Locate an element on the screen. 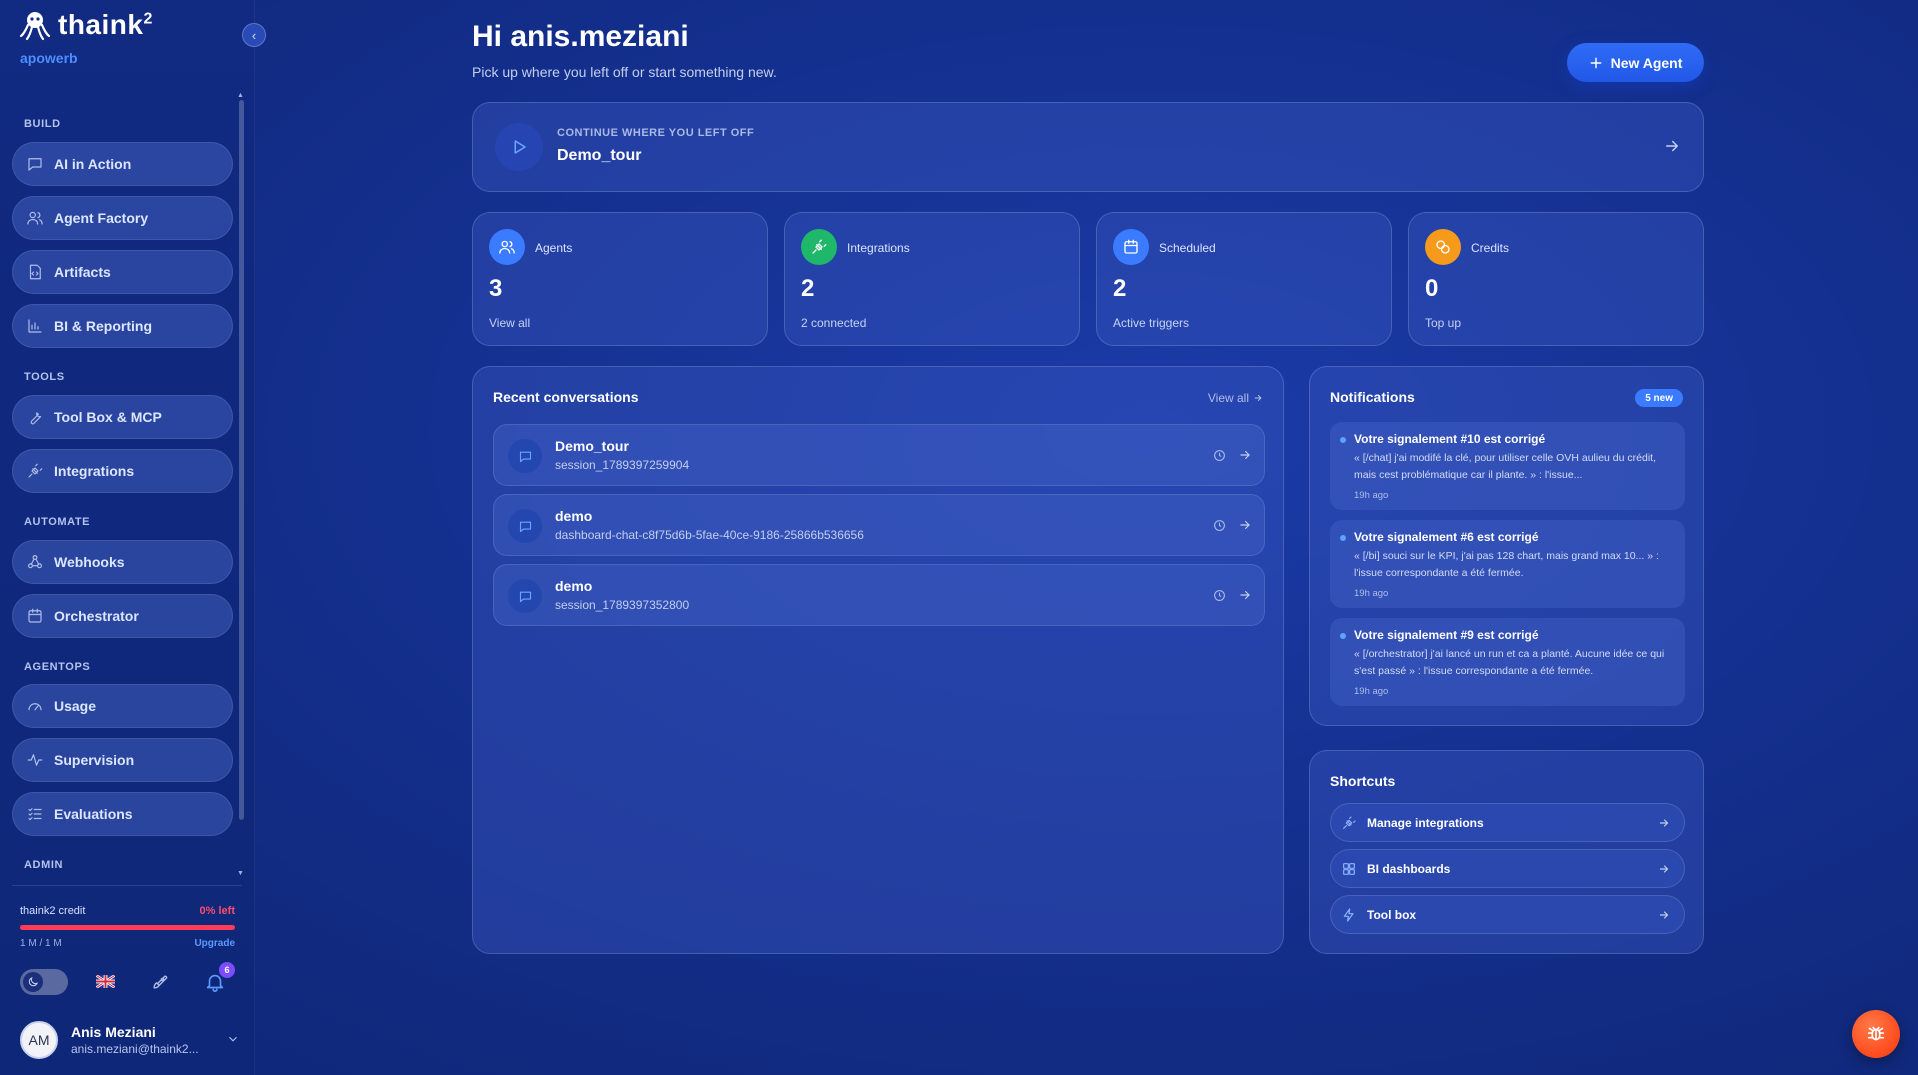 The image size is (1918, 1075). brand-name: thaink2 is located at coordinates (105, 24).